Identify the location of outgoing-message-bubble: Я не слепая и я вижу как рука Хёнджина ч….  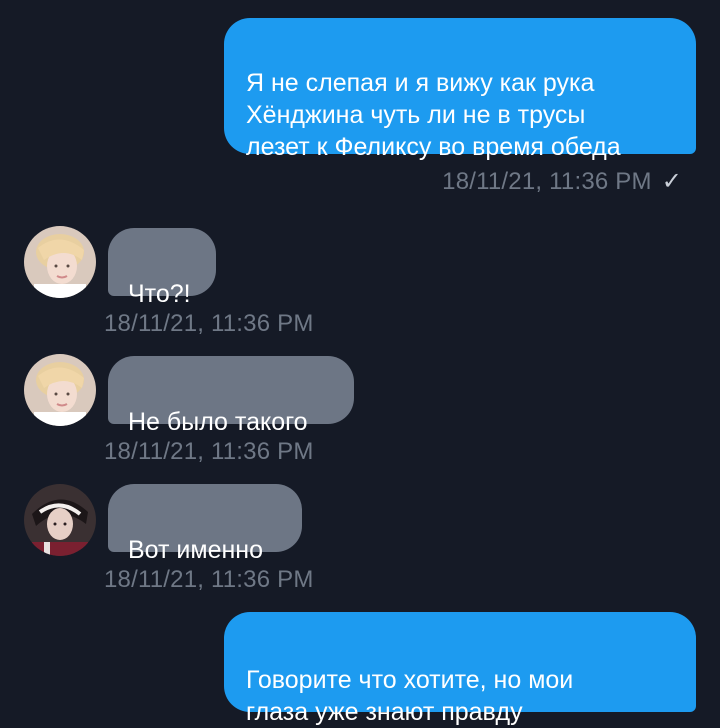
(460, 89).